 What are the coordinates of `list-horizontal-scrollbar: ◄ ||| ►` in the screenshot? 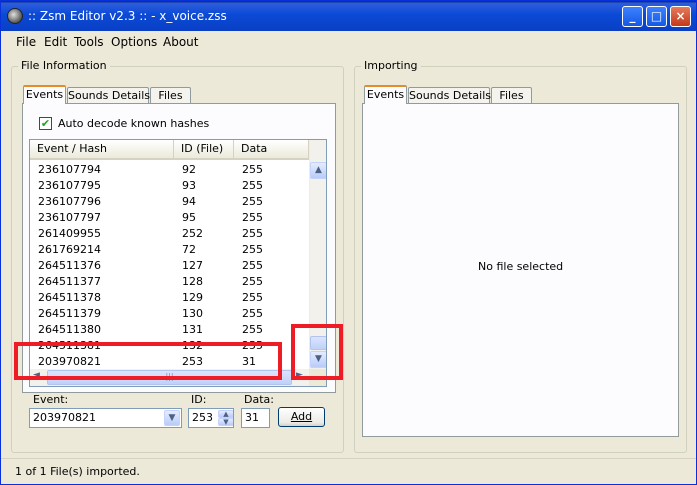 It's located at (169, 377).